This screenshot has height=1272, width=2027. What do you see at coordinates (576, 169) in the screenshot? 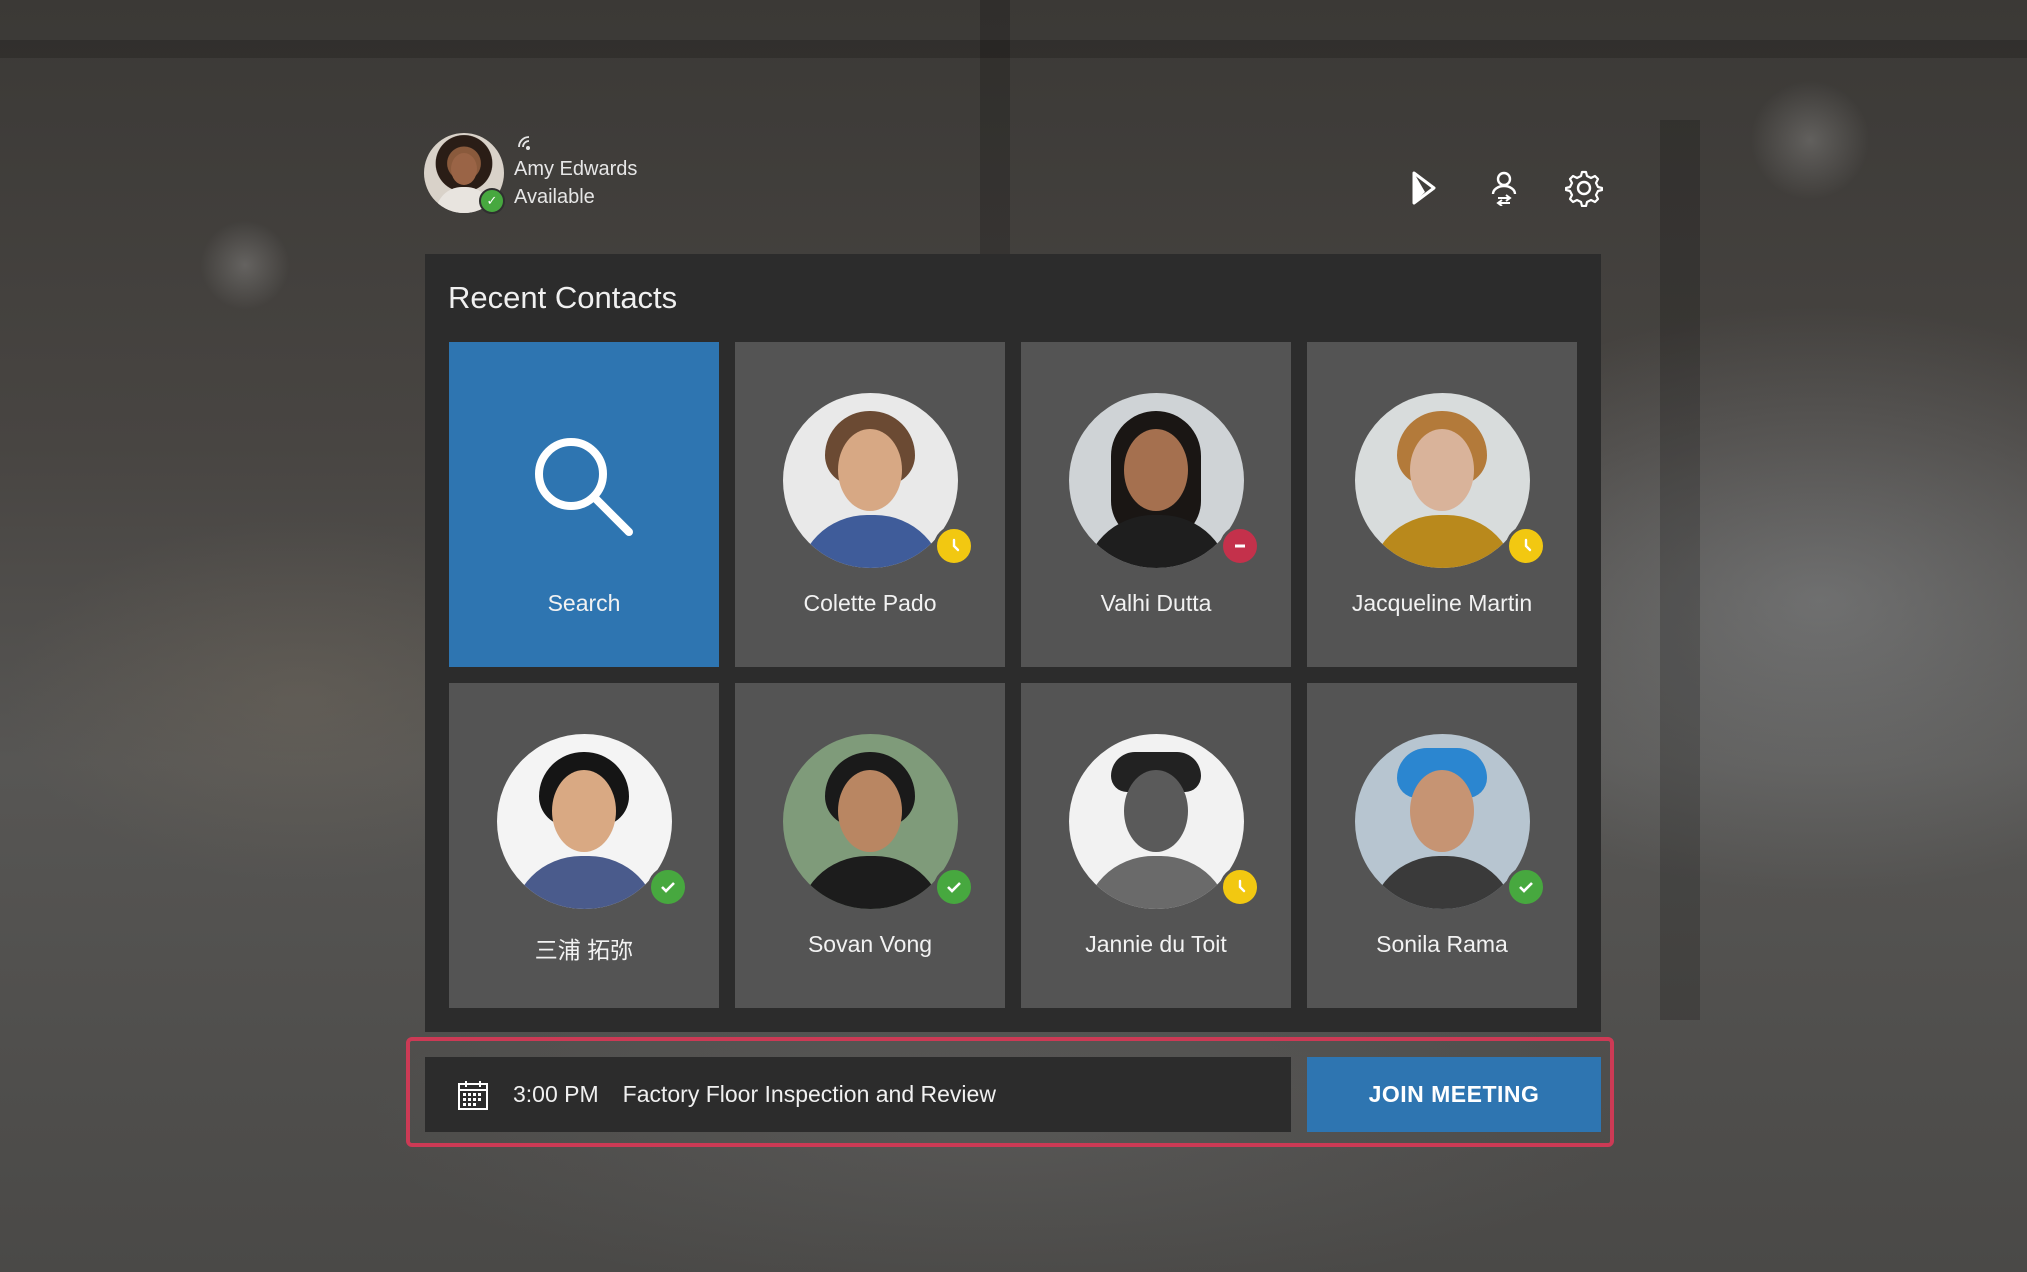
I see `user-name: Amy Edwards` at bounding box center [576, 169].